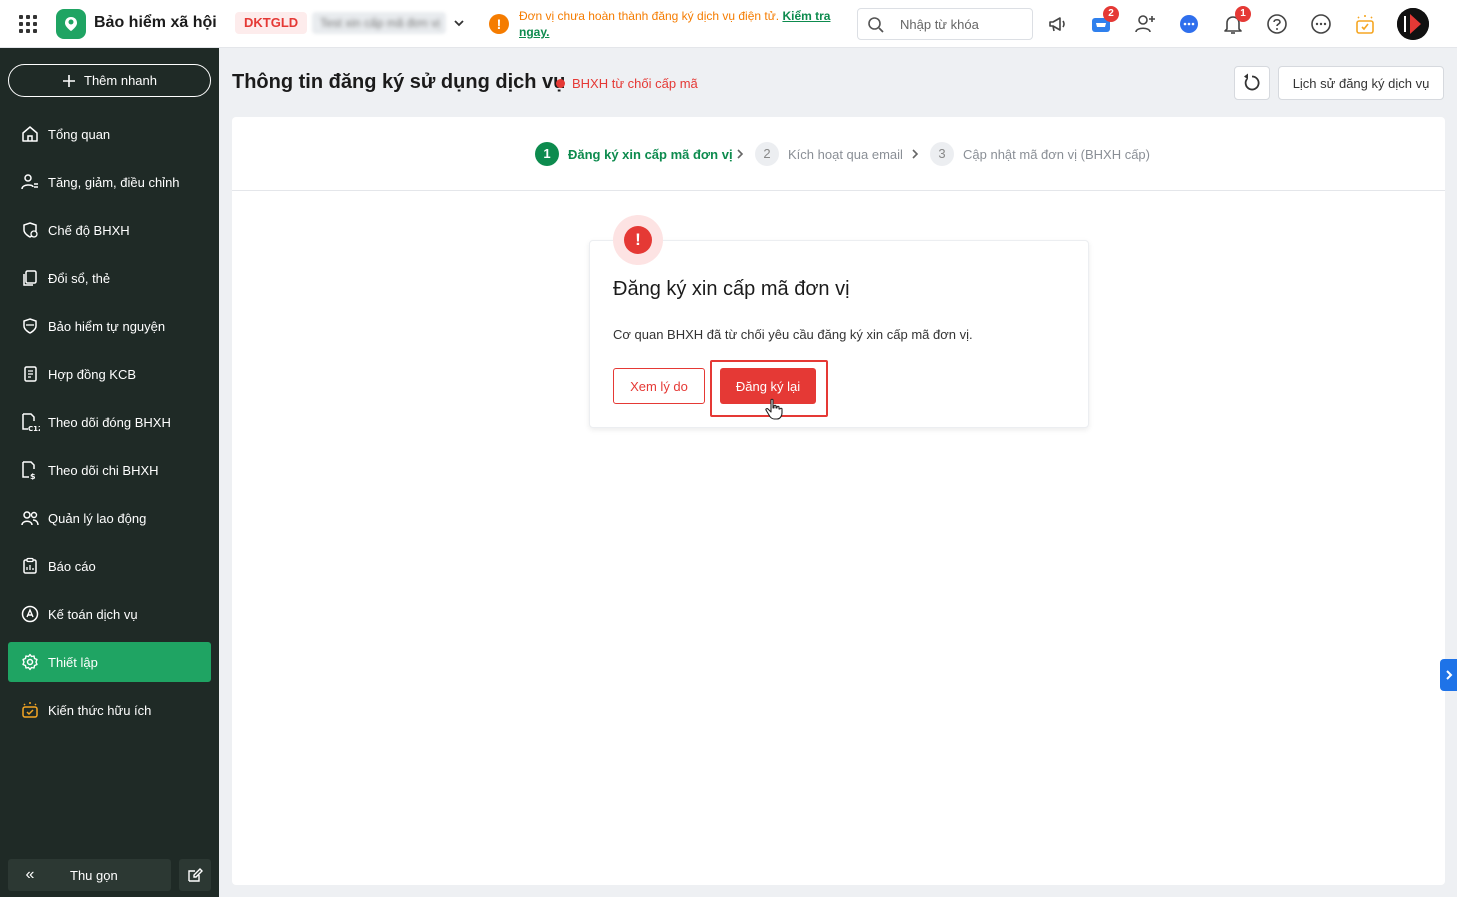  What do you see at coordinates (1056, 154) in the screenshot?
I see `step-label: Cập nhật mã đơn vị (BHXH cấp)` at bounding box center [1056, 154].